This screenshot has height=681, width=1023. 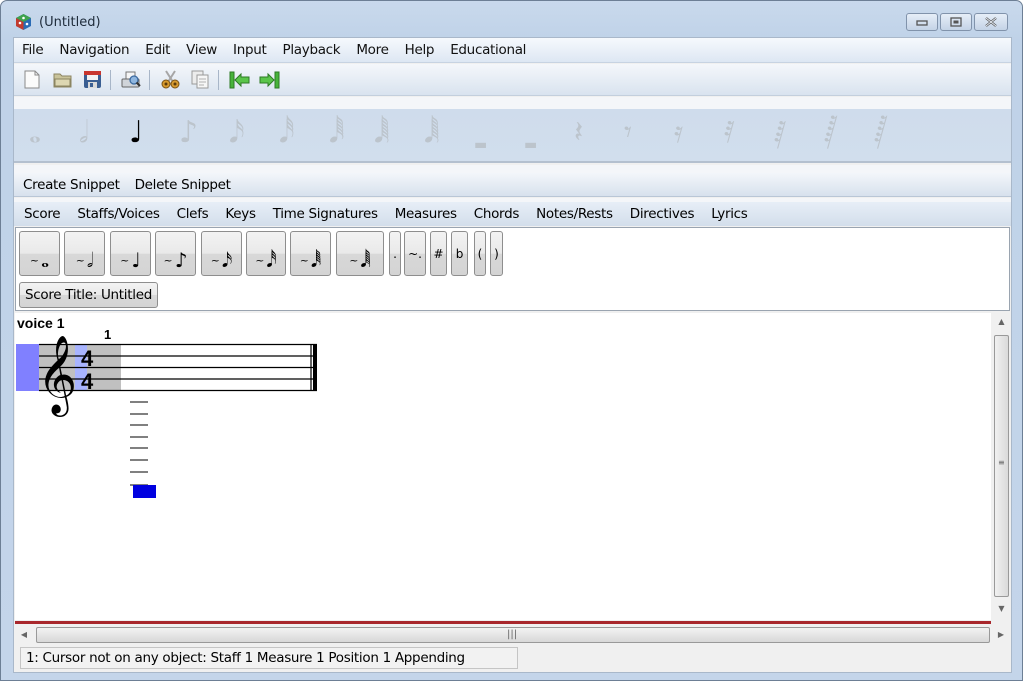 I want to click on insert-thirty-second-note-button: ~ 𝅘𝅥𝅰, so click(x=266, y=253).